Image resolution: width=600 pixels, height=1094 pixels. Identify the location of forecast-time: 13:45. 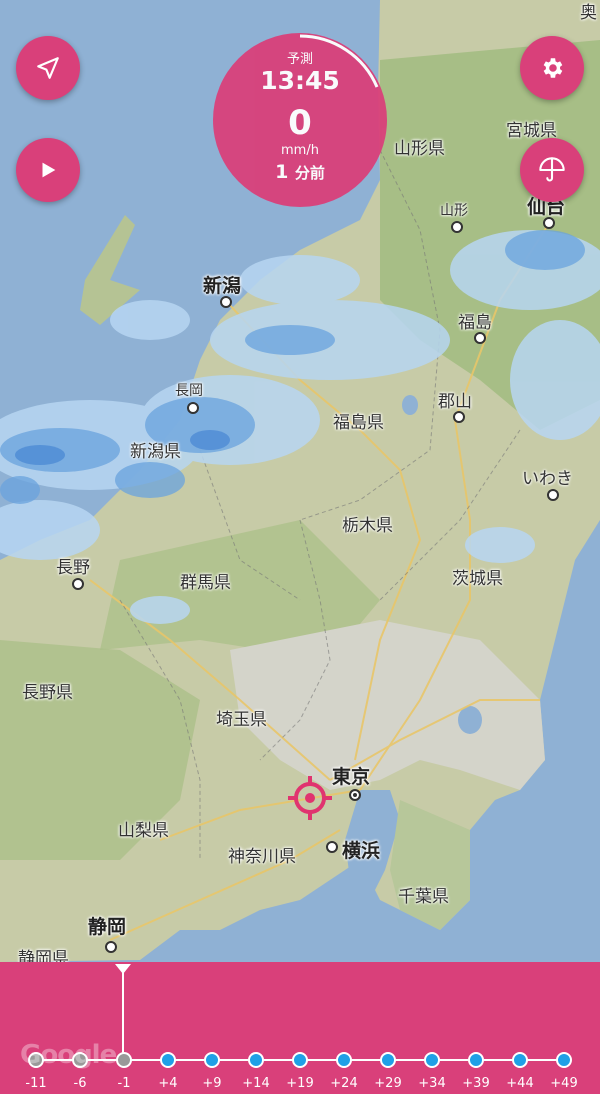
(300, 80).